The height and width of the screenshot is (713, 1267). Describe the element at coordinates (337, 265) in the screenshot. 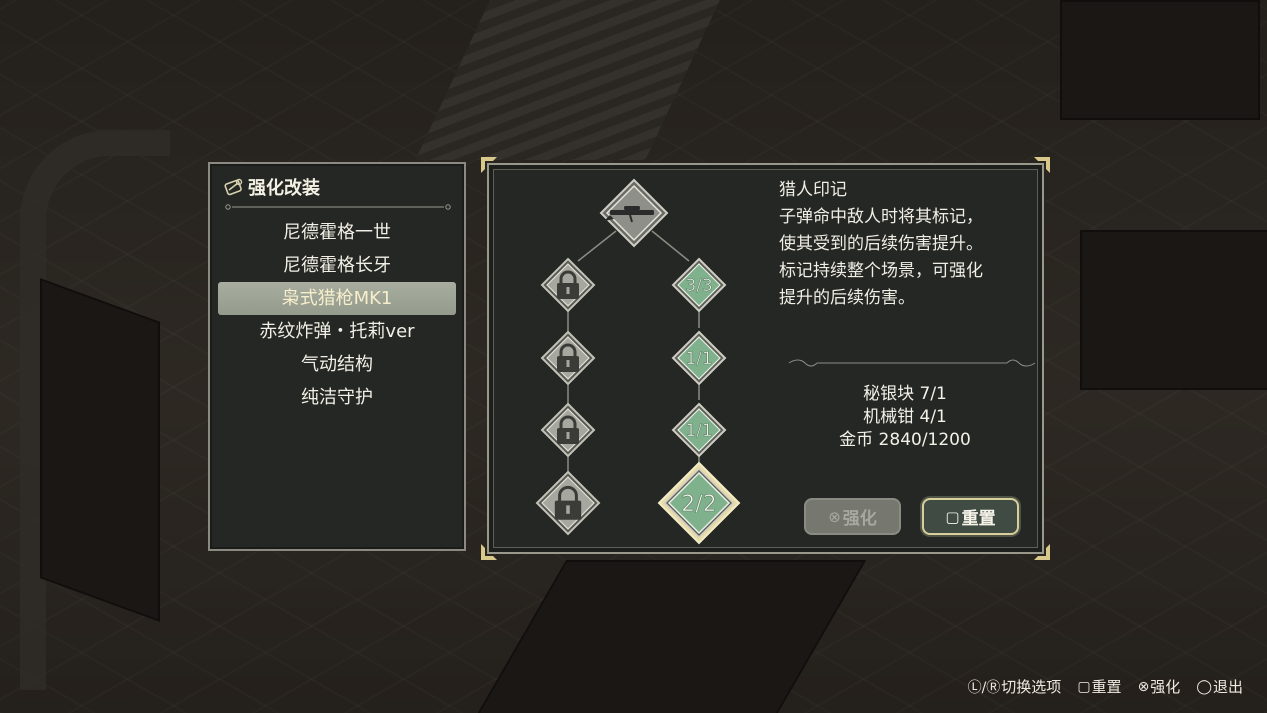

I see `list-item: 尼德霍格长牙` at that location.